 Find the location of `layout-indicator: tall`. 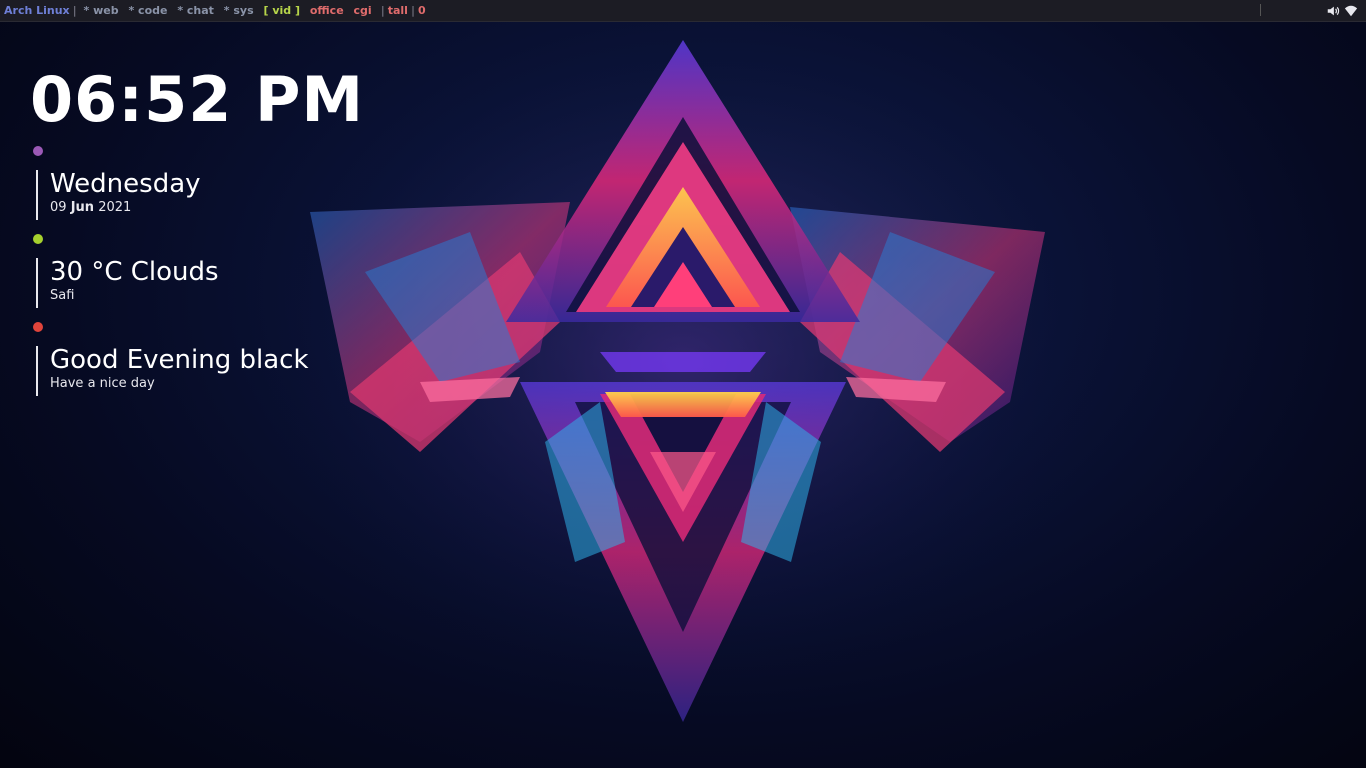

layout-indicator: tall is located at coordinates (398, 10).